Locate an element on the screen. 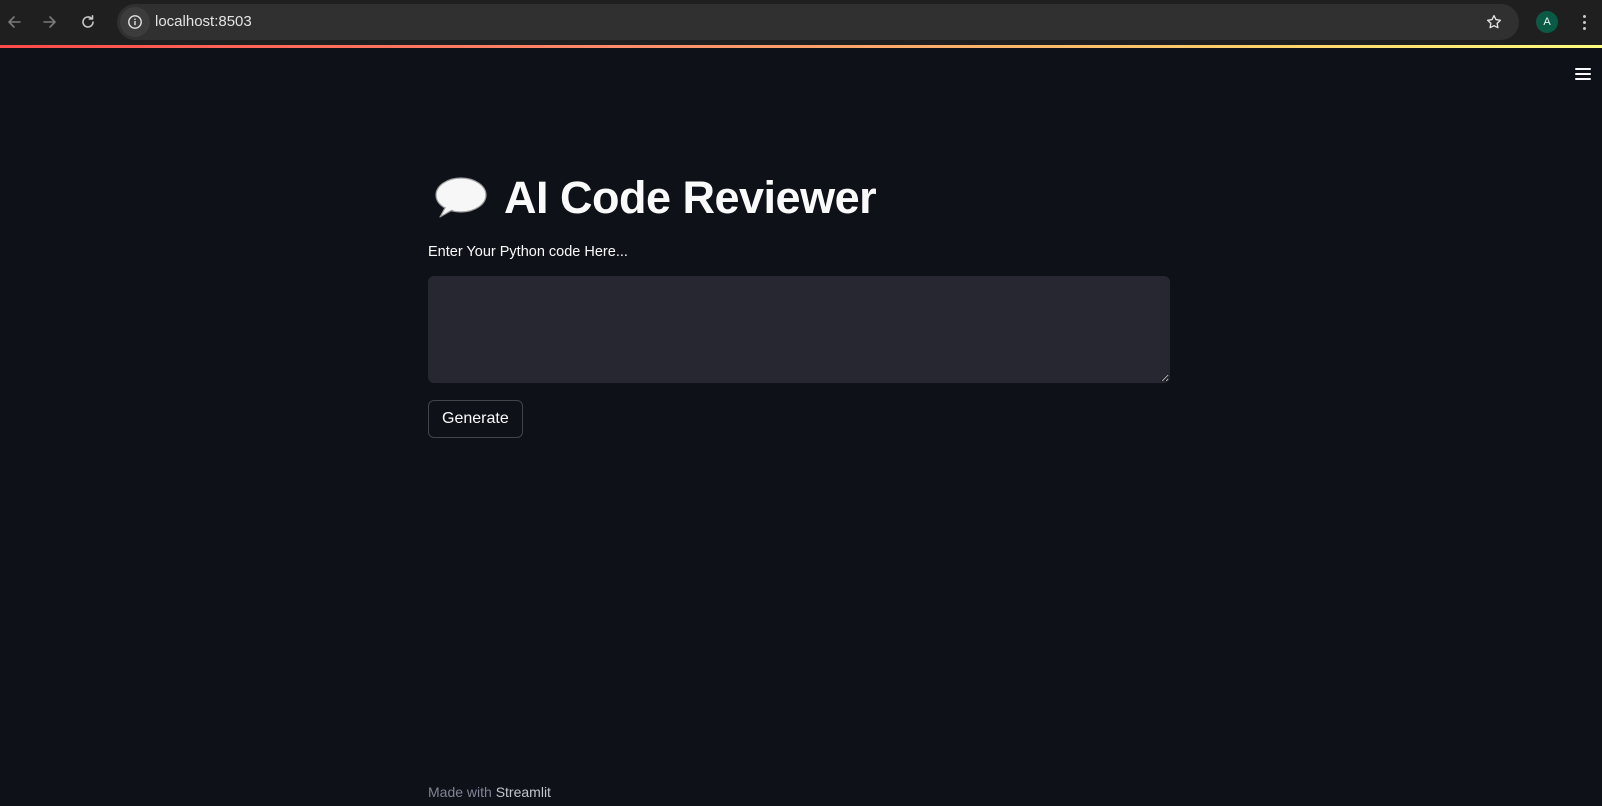 This screenshot has width=1602, height=806. site-info-button is located at coordinates (135, 22).